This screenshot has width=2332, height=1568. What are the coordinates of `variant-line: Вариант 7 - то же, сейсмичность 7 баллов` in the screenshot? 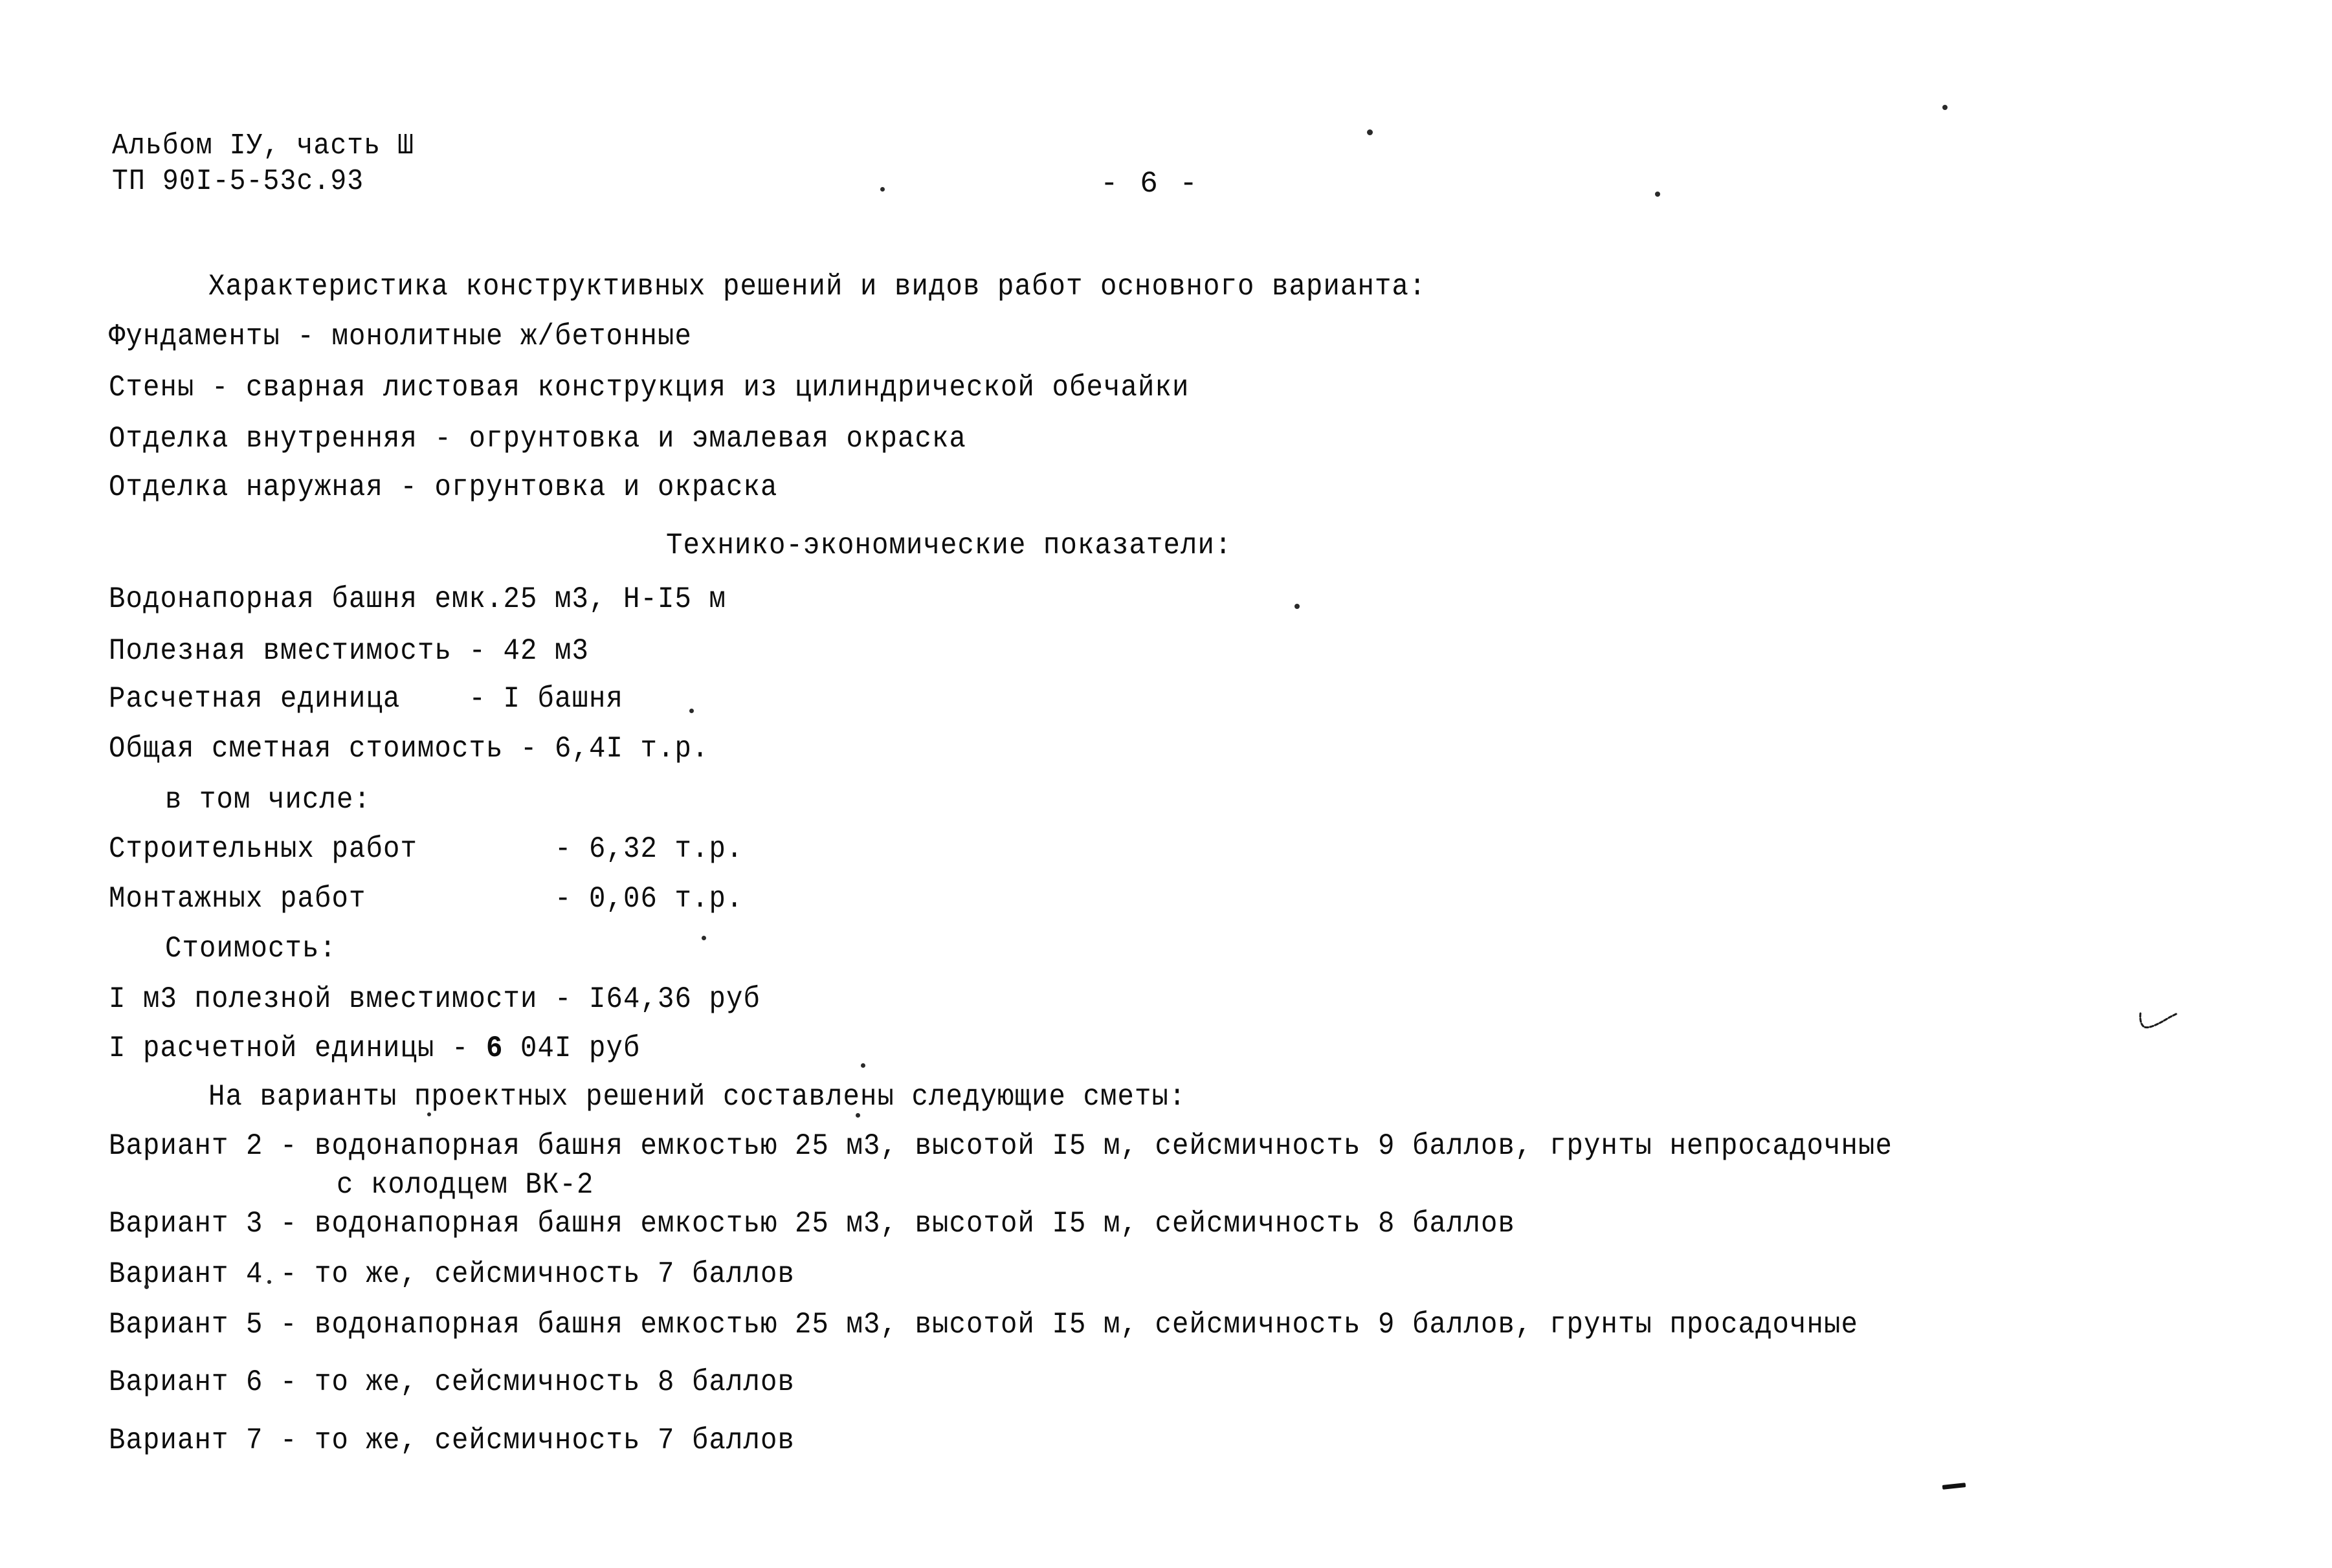 It's located at (452, 1440).